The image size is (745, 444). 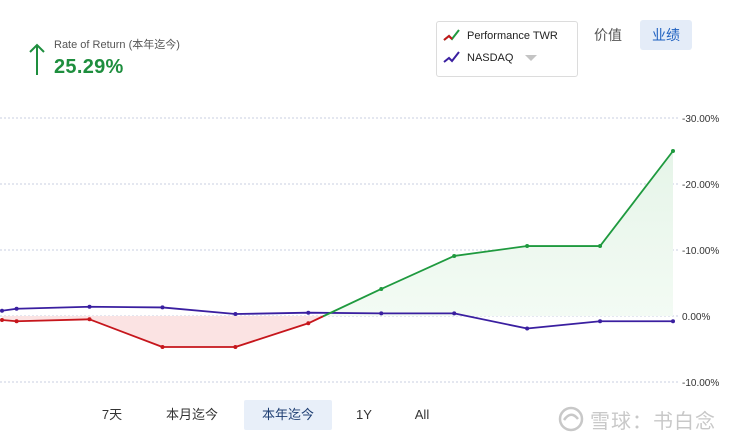 I want to click on range-all: All, so click(x=422, y=415).